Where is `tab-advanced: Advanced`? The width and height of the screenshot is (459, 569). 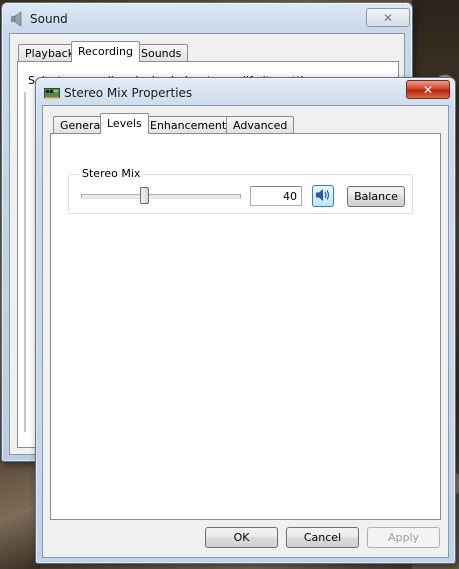
tab-advanced: Advanced is located at coordinates (260, 125).